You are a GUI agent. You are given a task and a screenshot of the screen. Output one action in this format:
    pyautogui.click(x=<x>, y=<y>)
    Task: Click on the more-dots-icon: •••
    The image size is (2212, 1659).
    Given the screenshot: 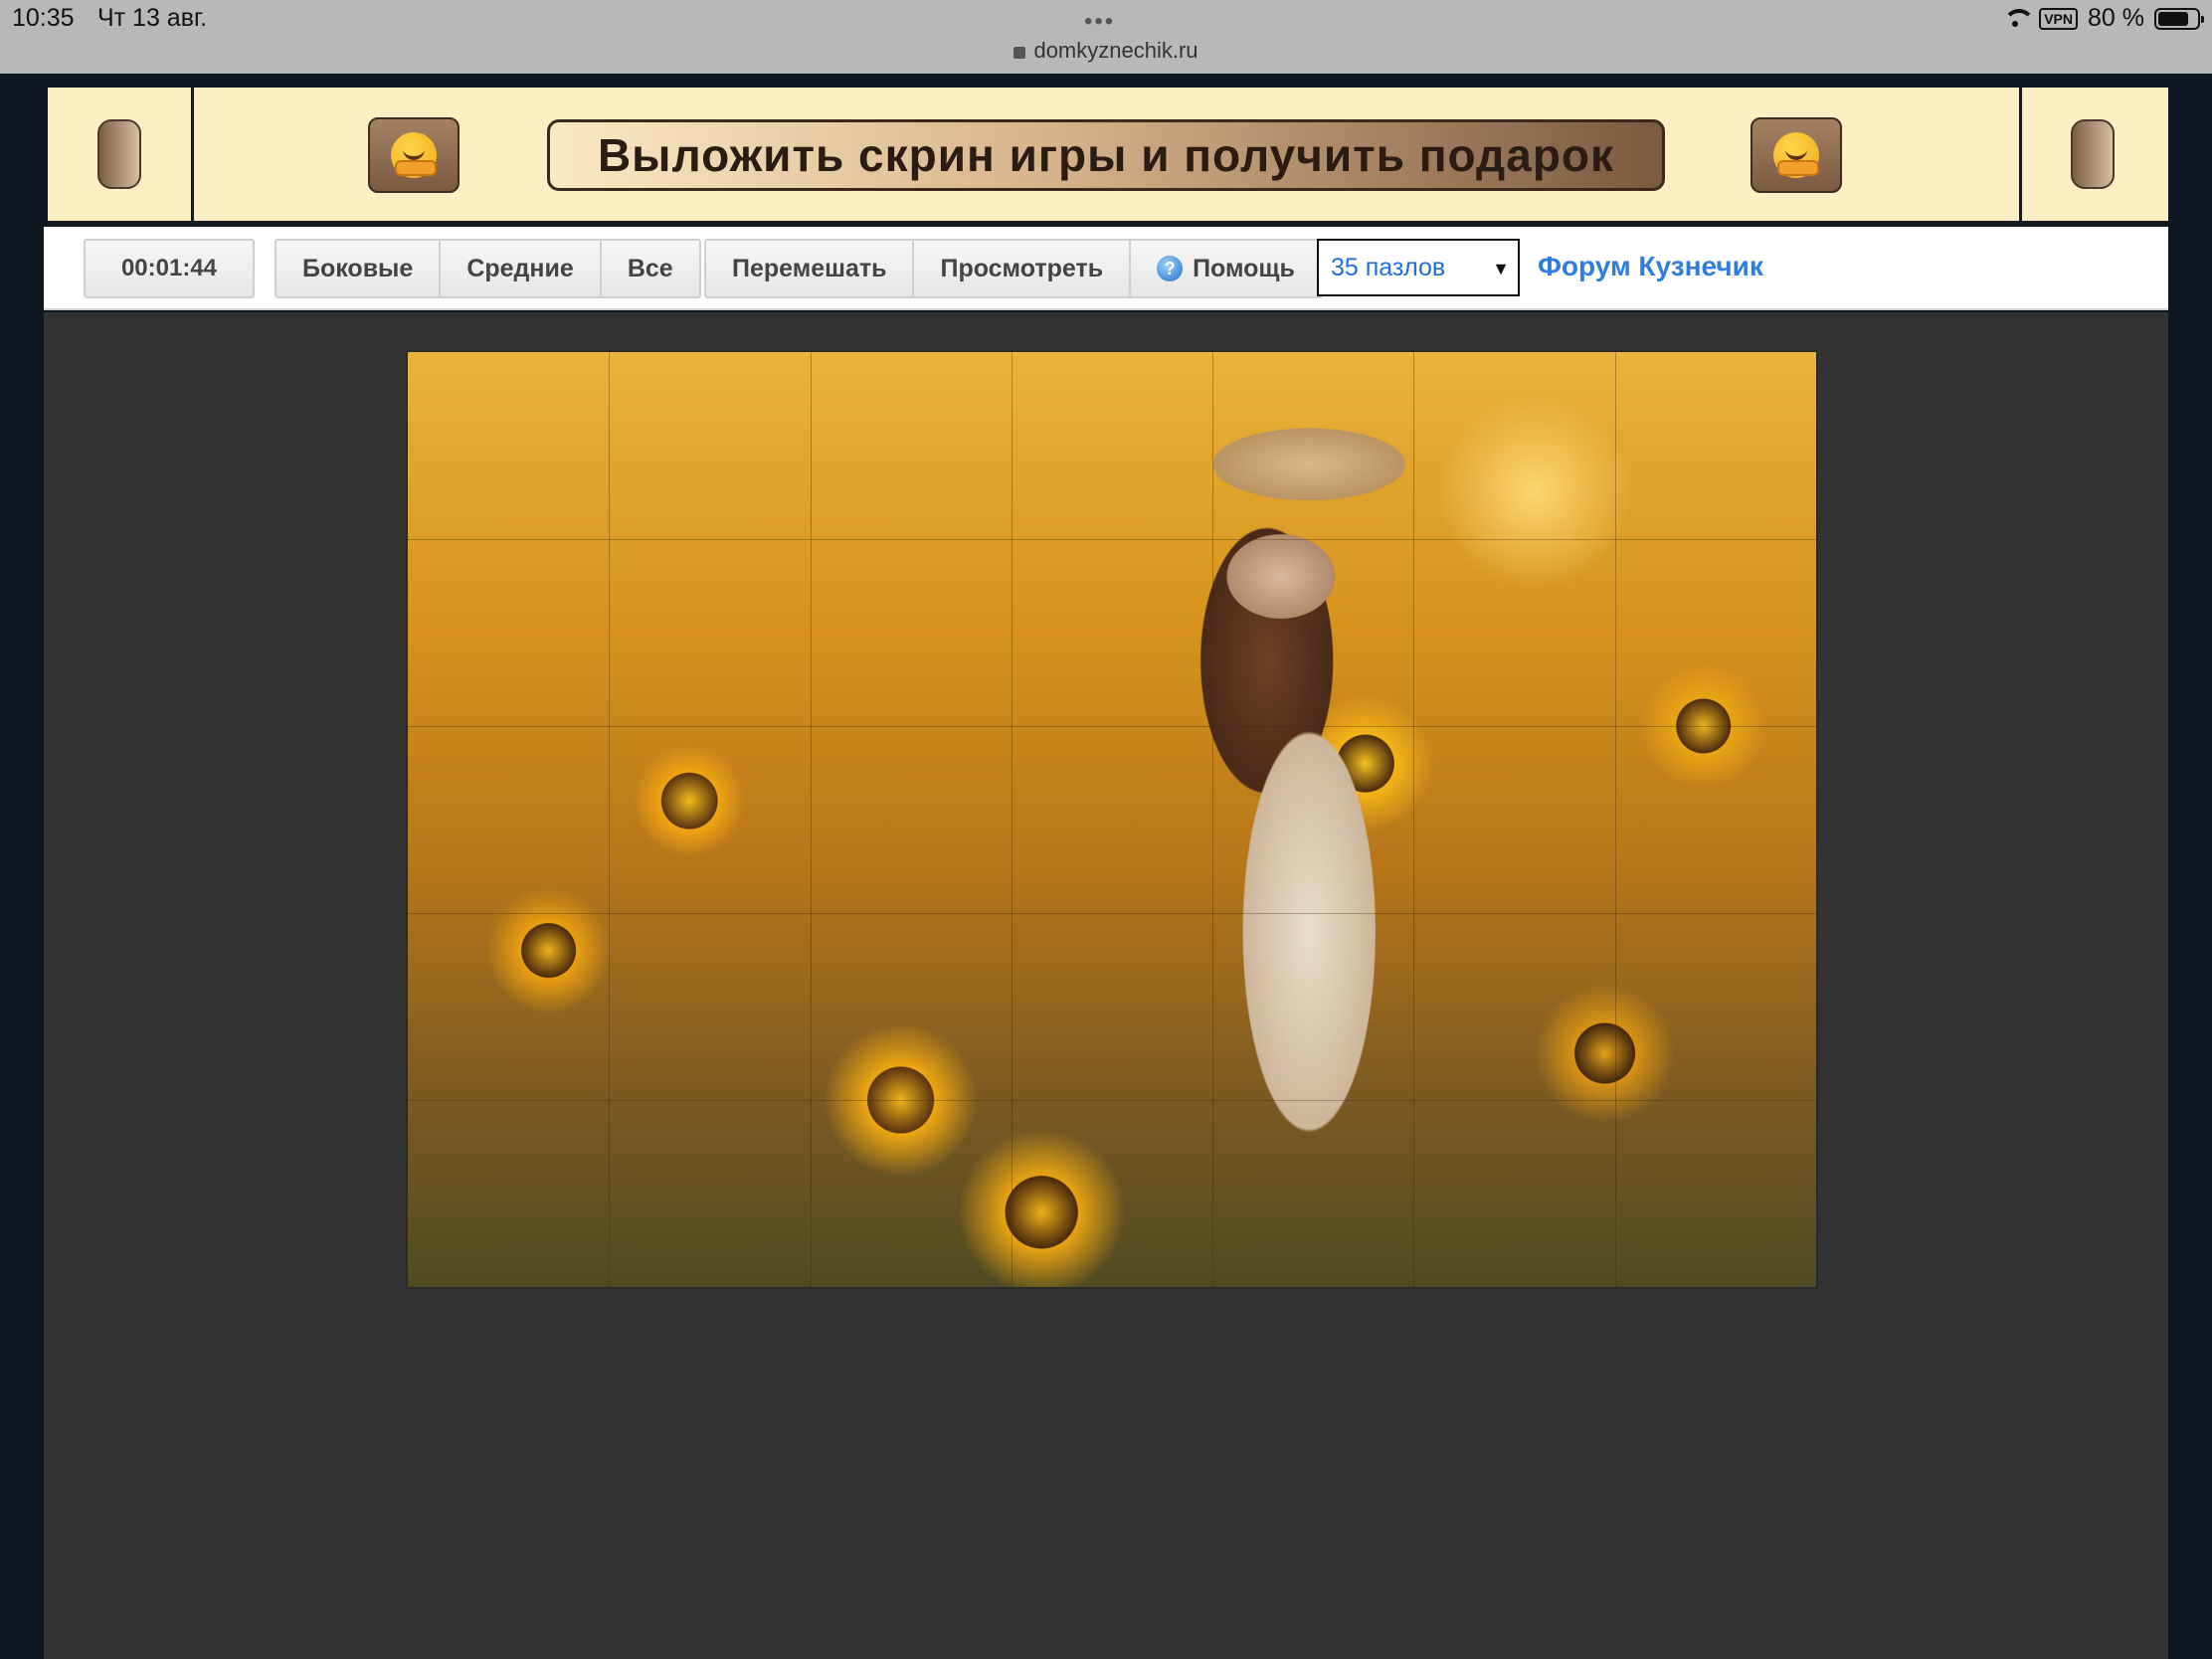 What is the action you would take?
    pyautogui.click(x=1099, y=22)
    